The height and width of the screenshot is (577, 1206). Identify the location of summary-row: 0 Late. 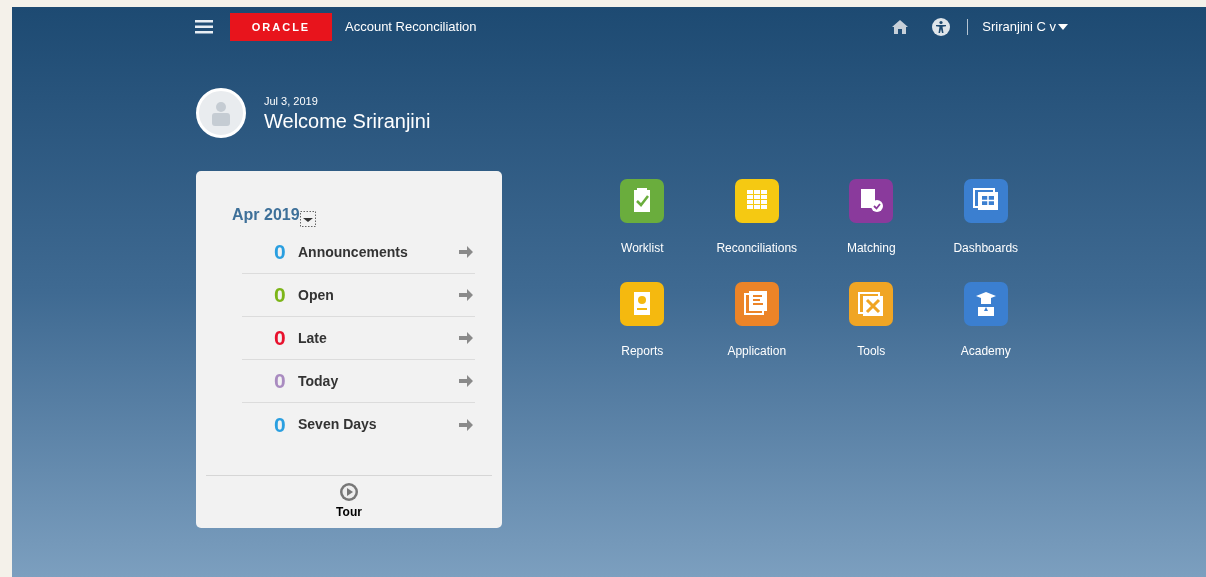
(358, 338).